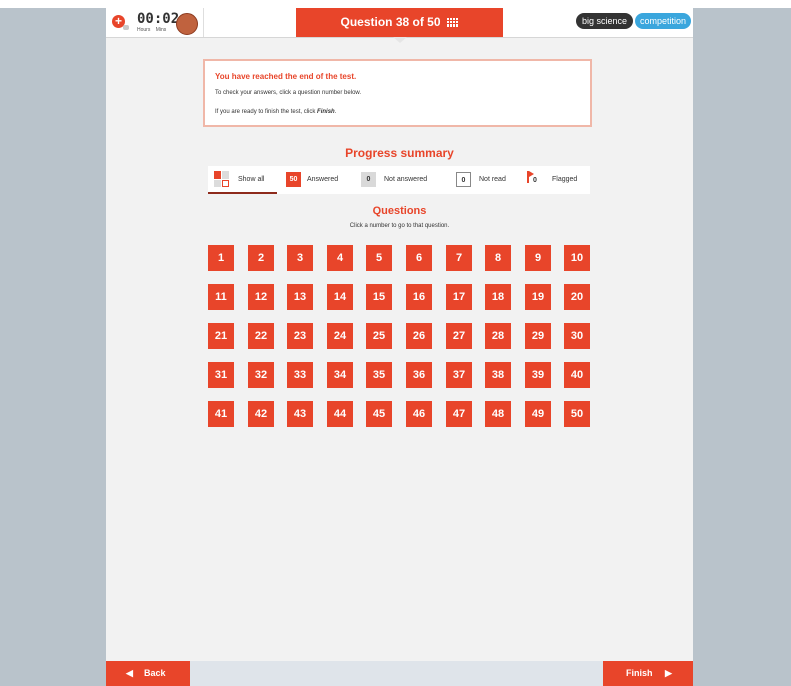  I want to click on question-button-1: 1, so click(221, 258).